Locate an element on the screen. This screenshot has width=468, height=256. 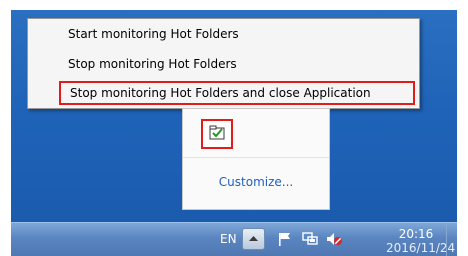
clock-time: 20:16 is located at coordinates (416, 234).